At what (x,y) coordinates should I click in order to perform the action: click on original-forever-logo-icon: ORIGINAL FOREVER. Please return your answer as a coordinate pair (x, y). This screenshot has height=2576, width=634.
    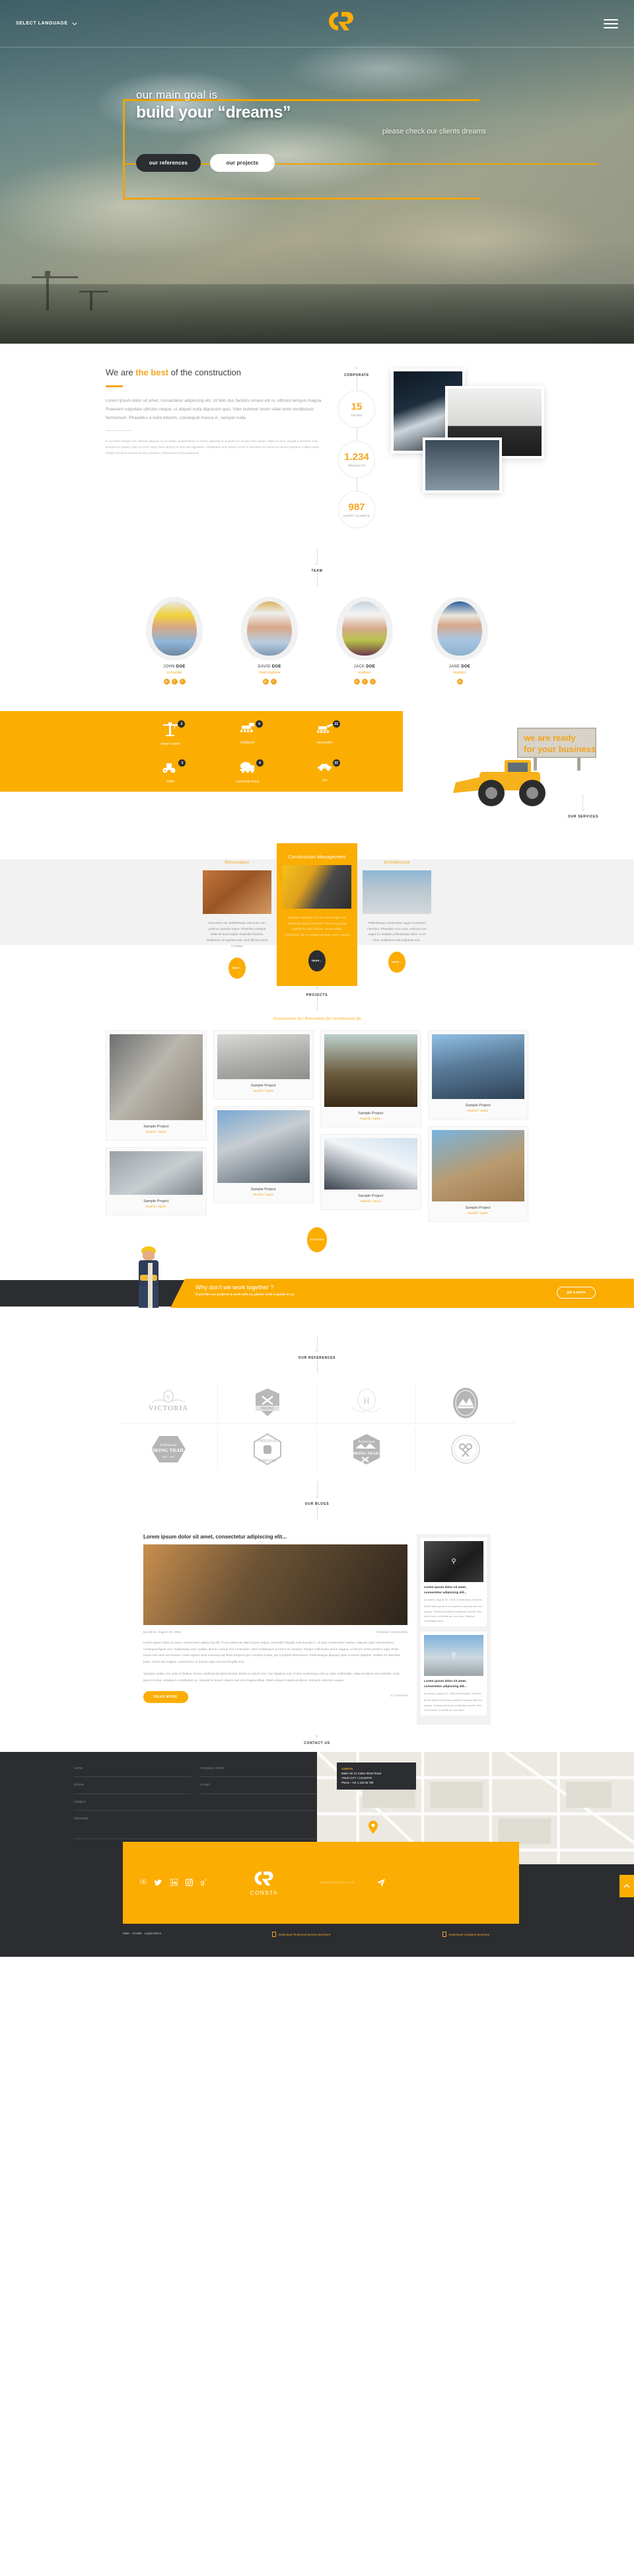
    Looking at the image, I should click on (267, 1450).